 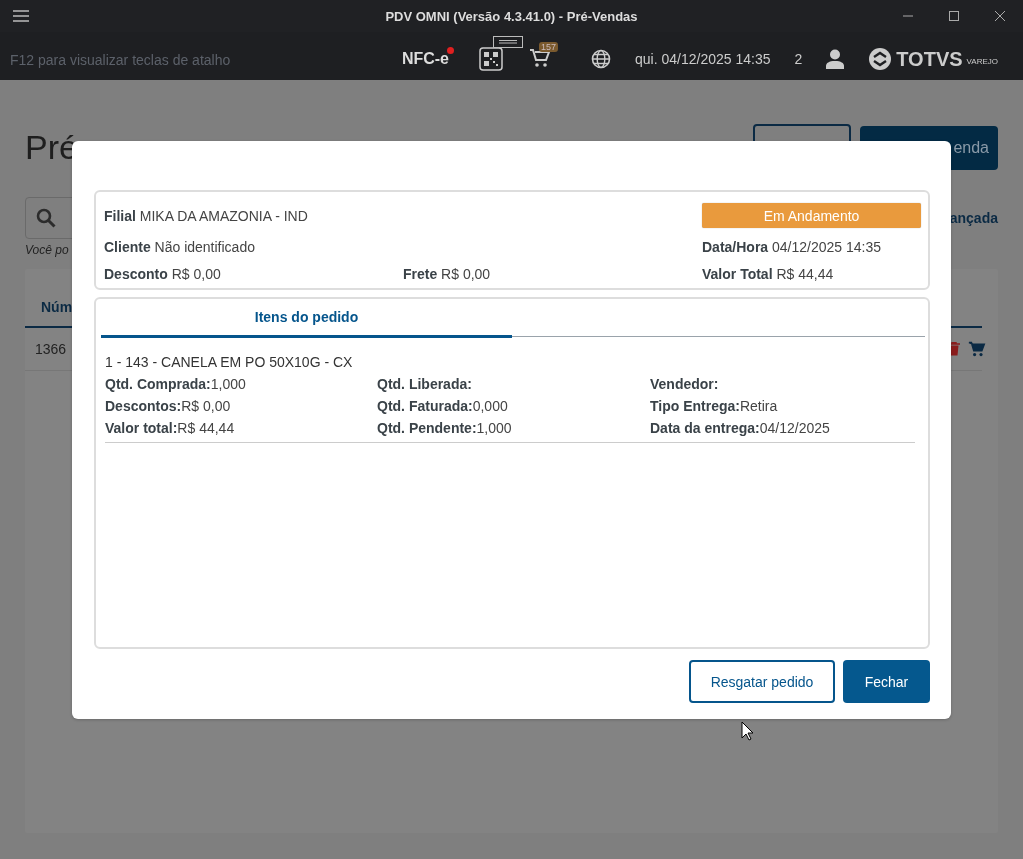 I want to click on item-field: Tipo Entrega:Retira, so click(x=782, y=406).